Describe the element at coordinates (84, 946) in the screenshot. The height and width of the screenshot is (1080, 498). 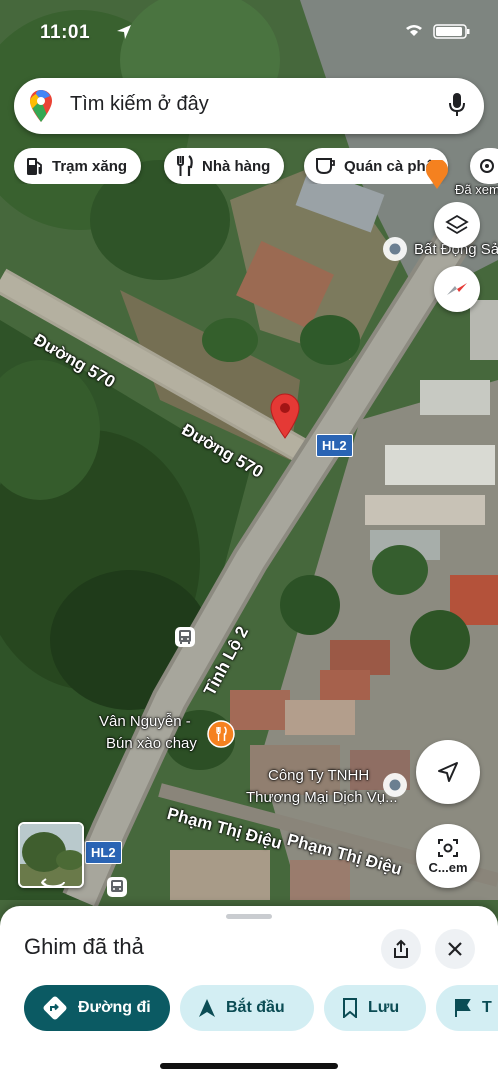
I see `sheet-title: Ghim đã thả` at that location.